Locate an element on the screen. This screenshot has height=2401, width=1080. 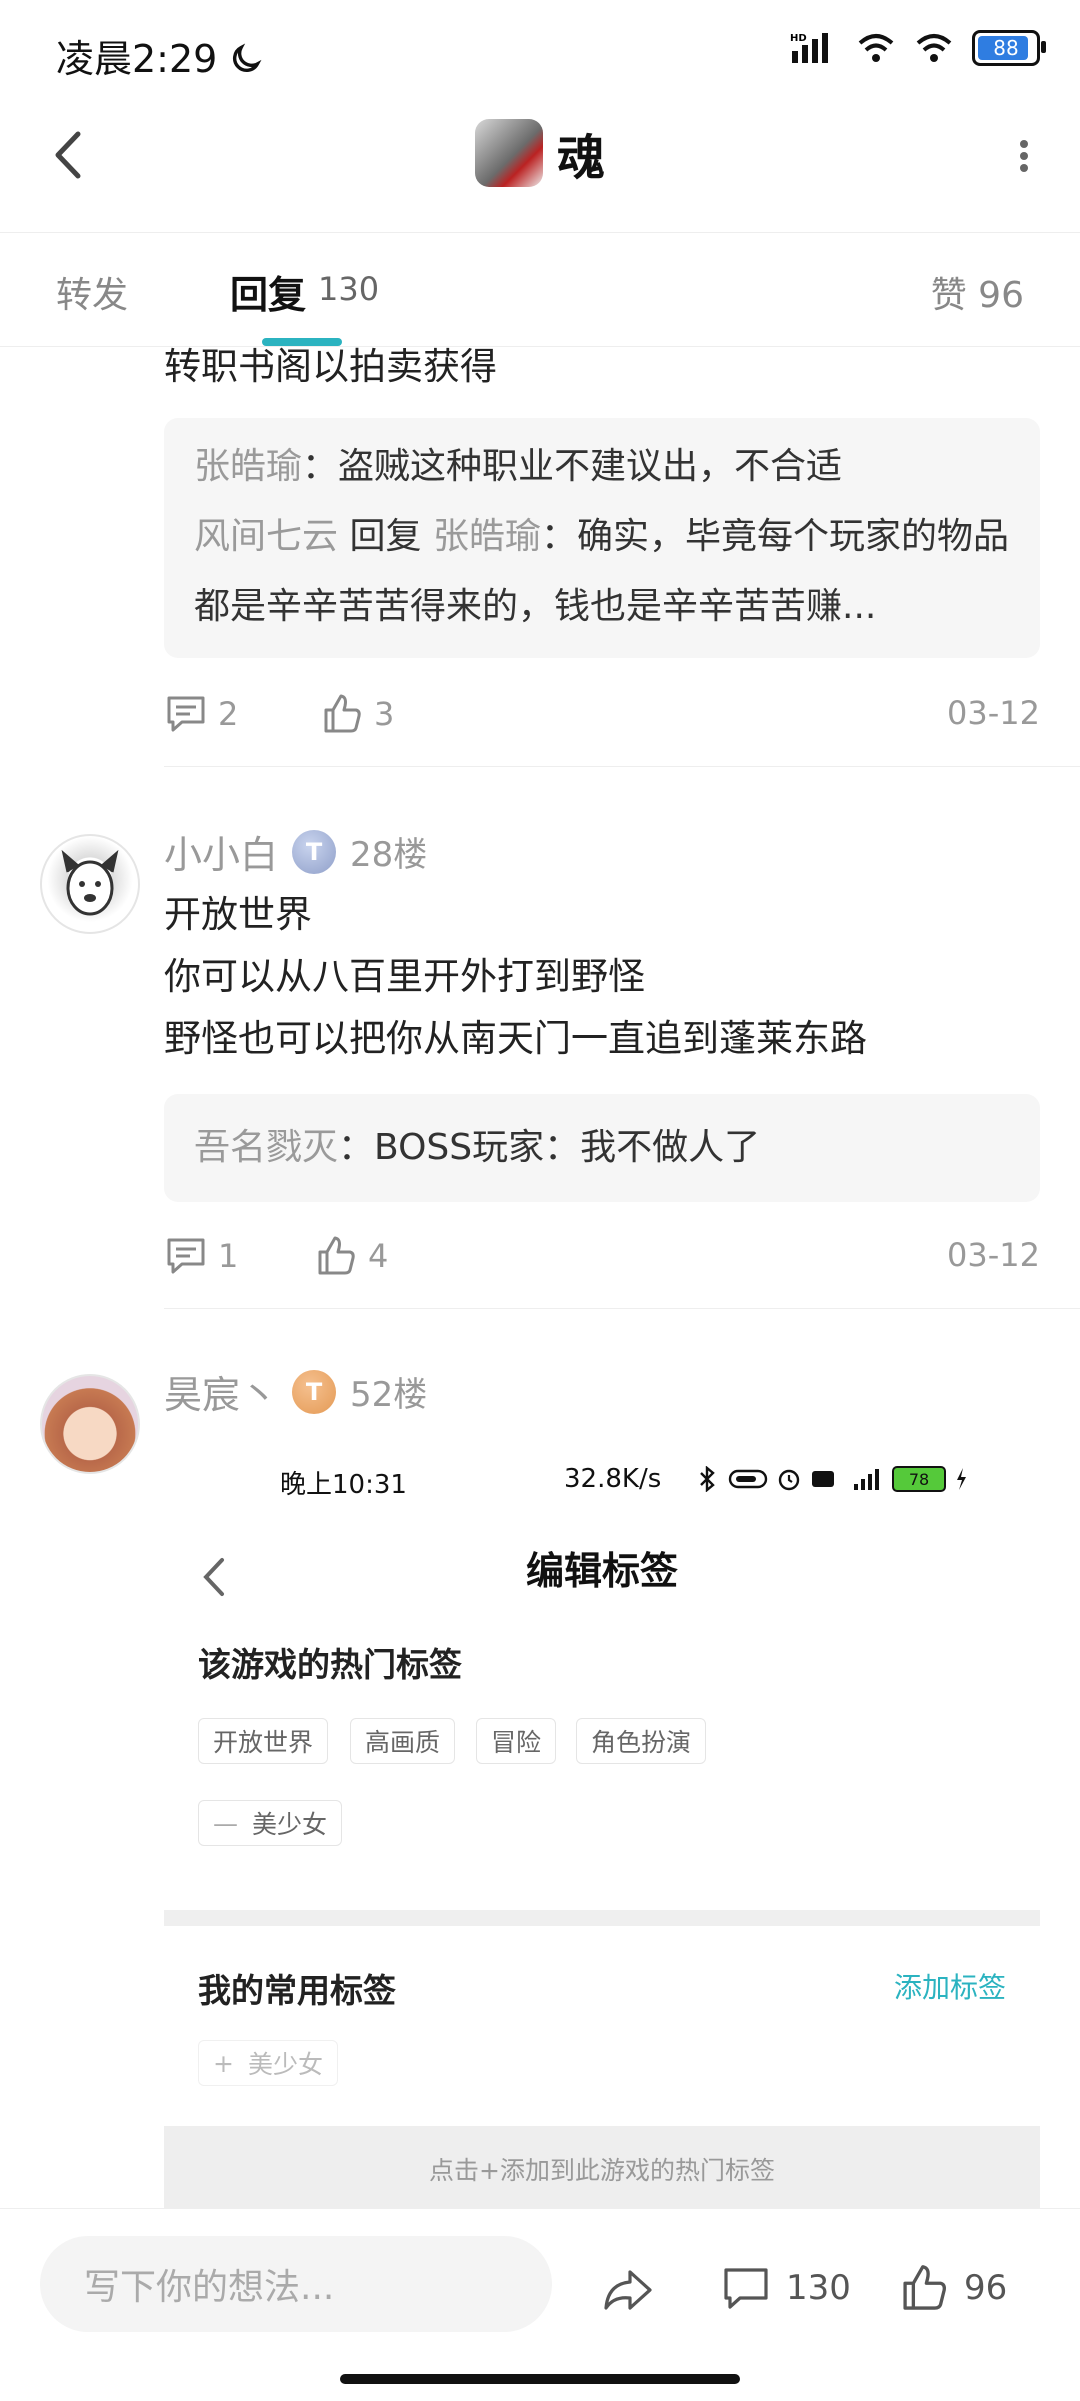
sub-reply-target: 张皓瑜 is located at coordinates (487, 536).